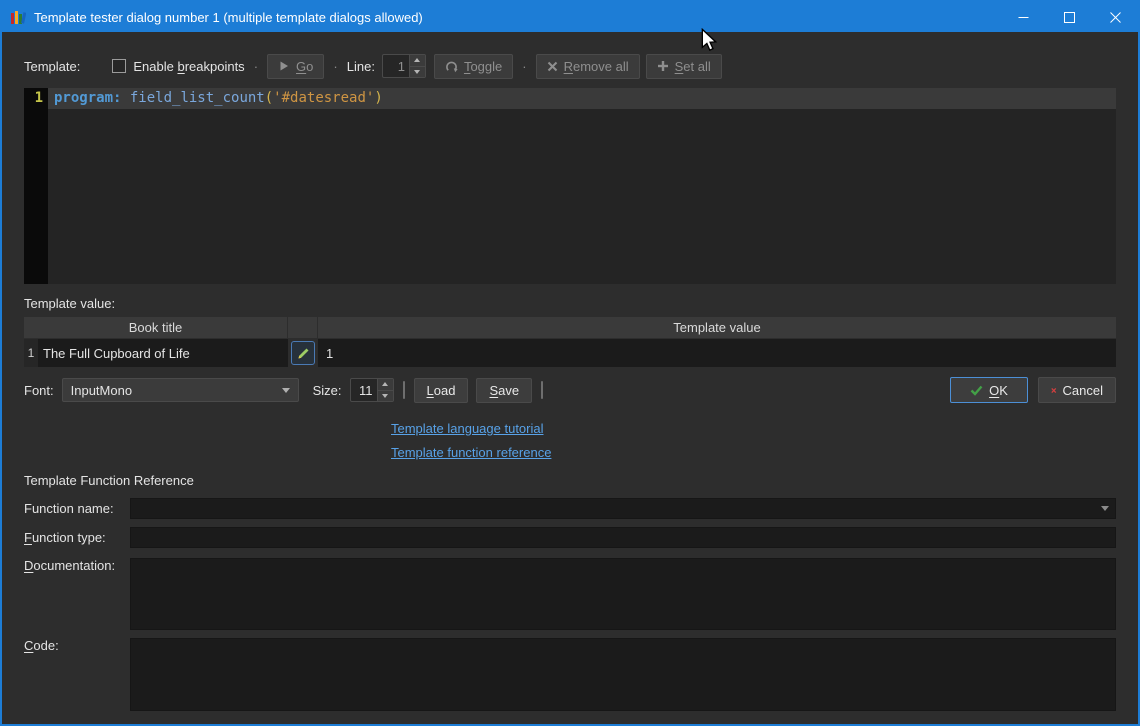 This screenshot has width=1140, height=726. Describe the element at coordinates (998, 390) in the screenshot. I see `ok-button-label: OK` at that location.